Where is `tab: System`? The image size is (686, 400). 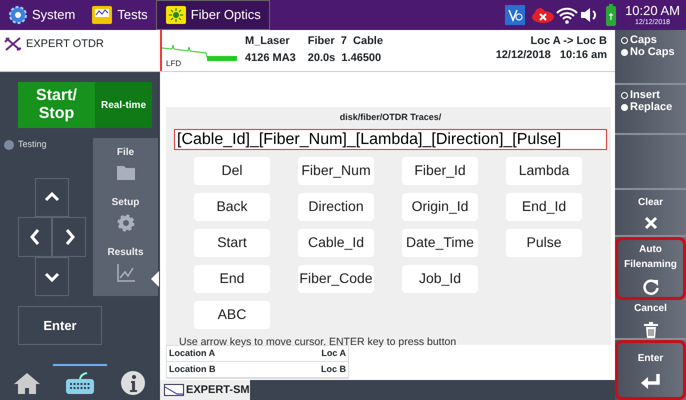 tab: System is located at coordinates (42, 15).